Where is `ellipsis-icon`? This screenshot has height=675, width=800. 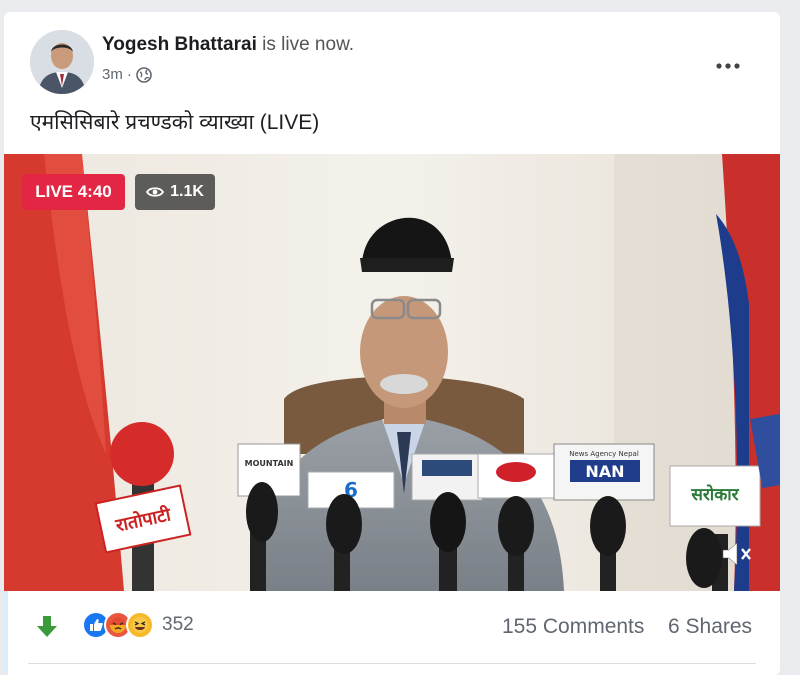
ellipsis-icon is located at coordinates (728, 66).